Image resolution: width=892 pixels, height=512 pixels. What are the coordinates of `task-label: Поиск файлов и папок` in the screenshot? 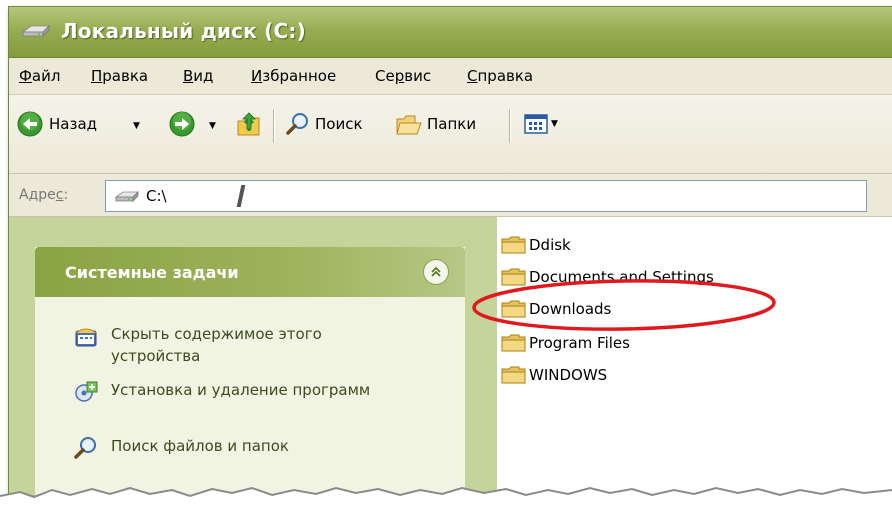 It's located at (200, 446).